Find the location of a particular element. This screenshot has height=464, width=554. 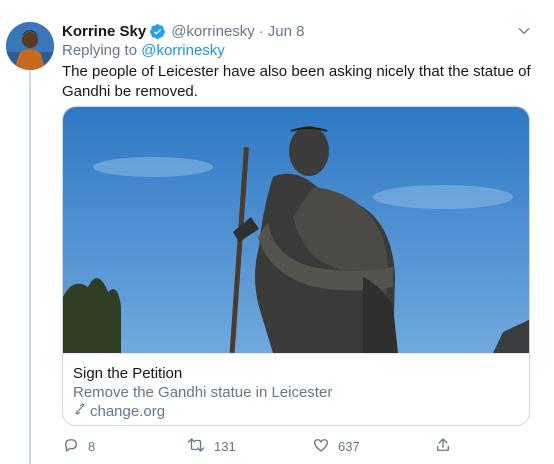

thread-line is located at coordinates (30, 267).